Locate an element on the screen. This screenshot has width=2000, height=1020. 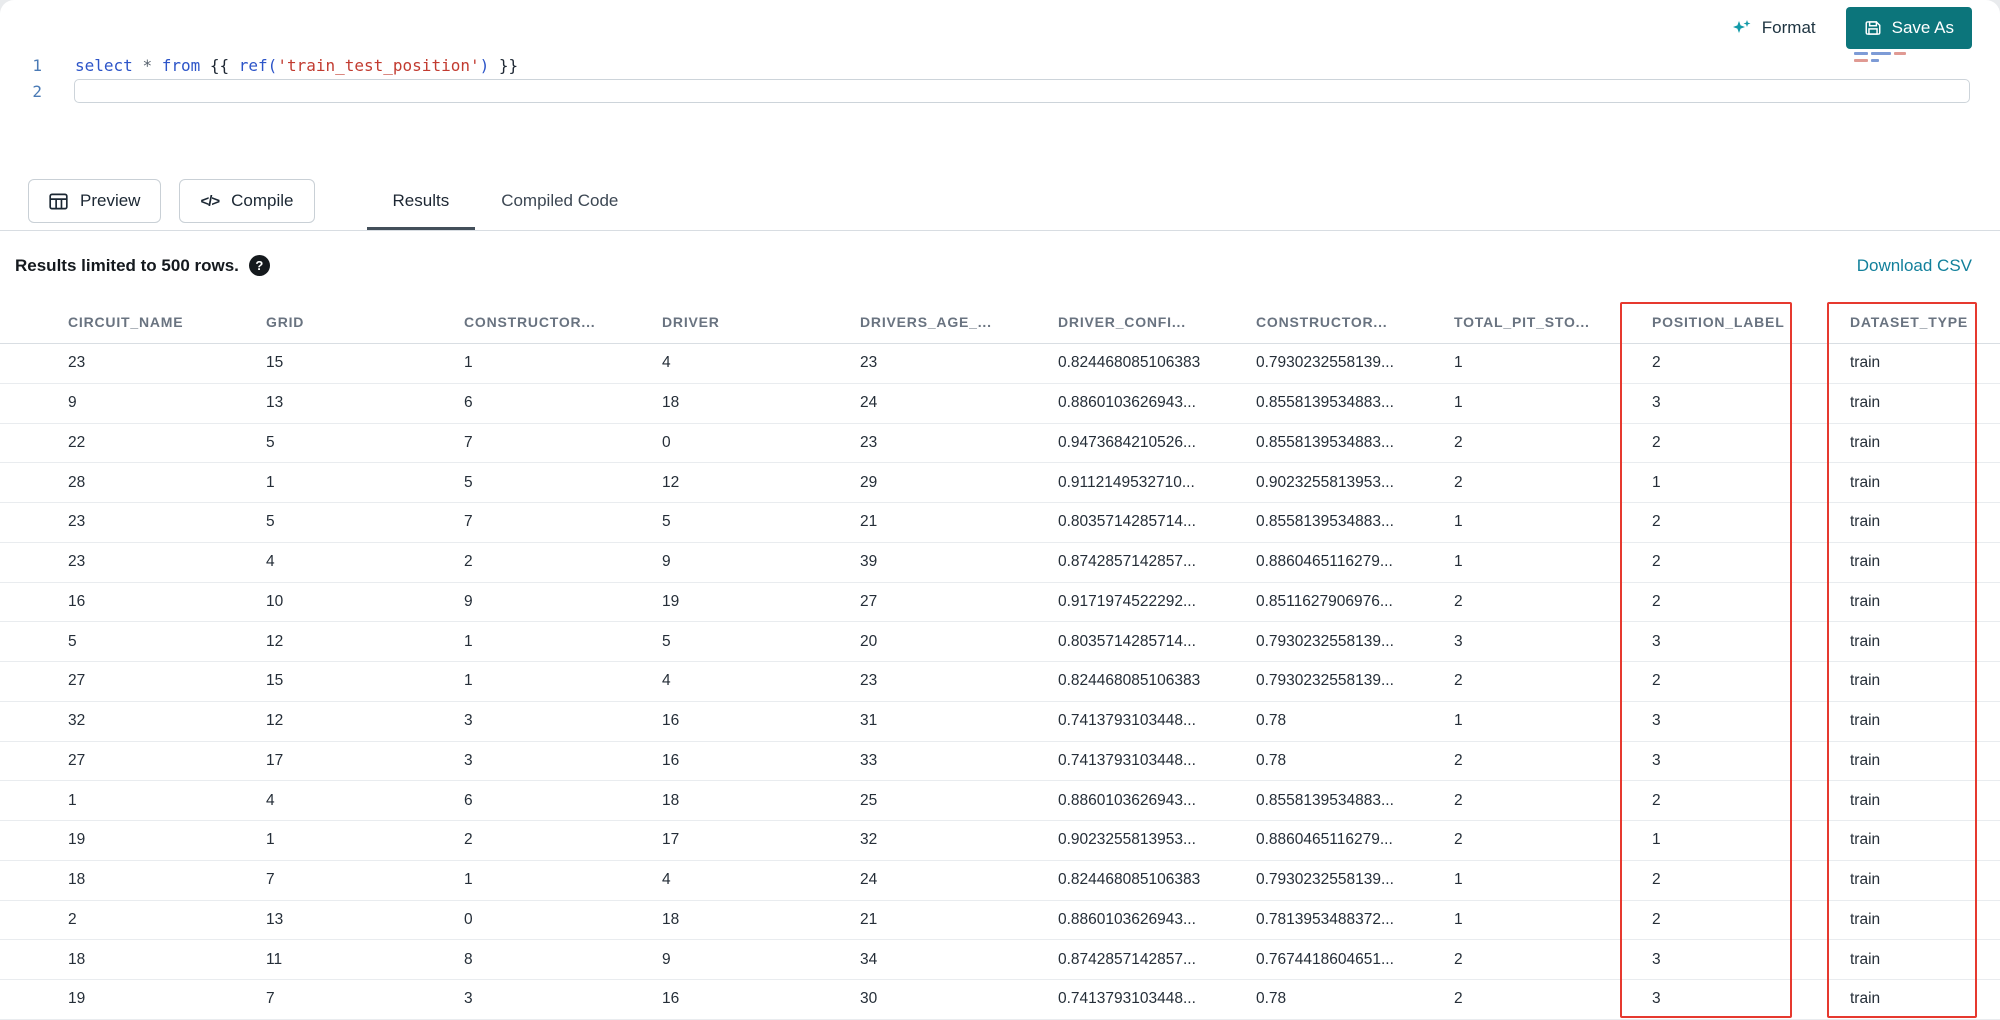
format-button: Format is located at coordinates (1774, 28).